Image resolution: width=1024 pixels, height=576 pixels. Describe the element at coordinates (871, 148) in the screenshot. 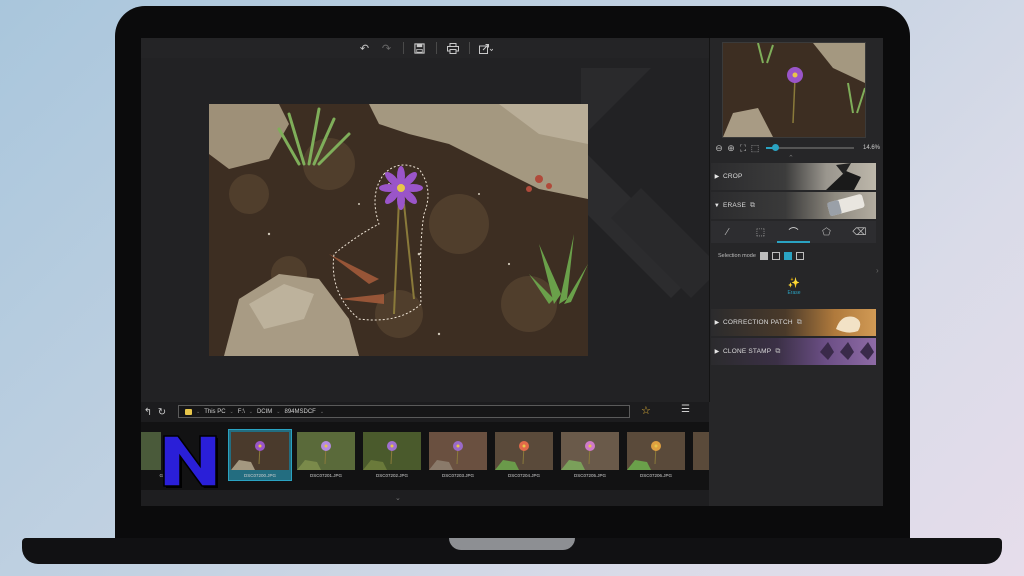

I see `zoom-percent: 14.6%` at that location.